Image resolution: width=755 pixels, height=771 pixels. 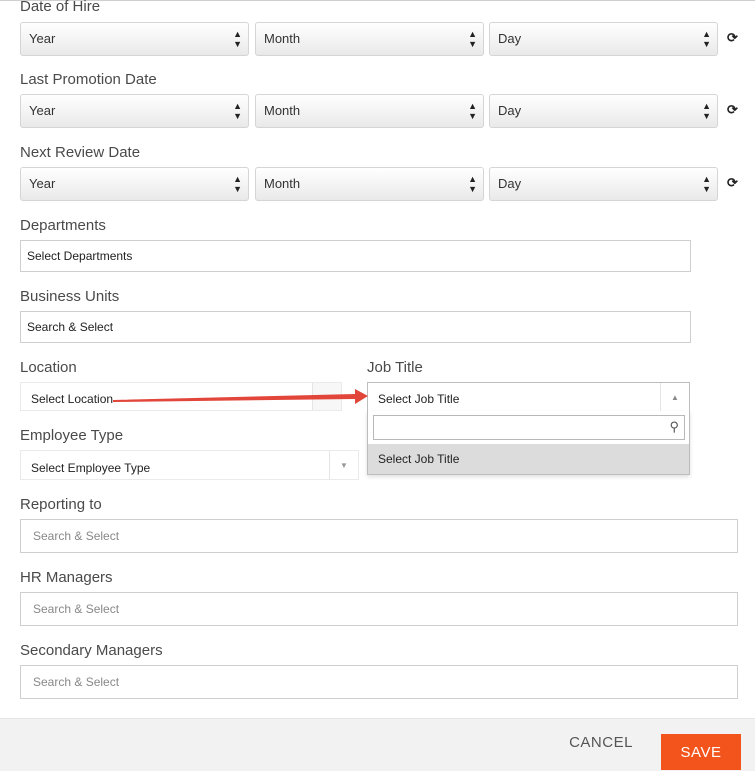 What do you see at coordinates (601, 742) in the screenshot?
I see `cancel-button: CANCEL` at bounding box center [601, 742].